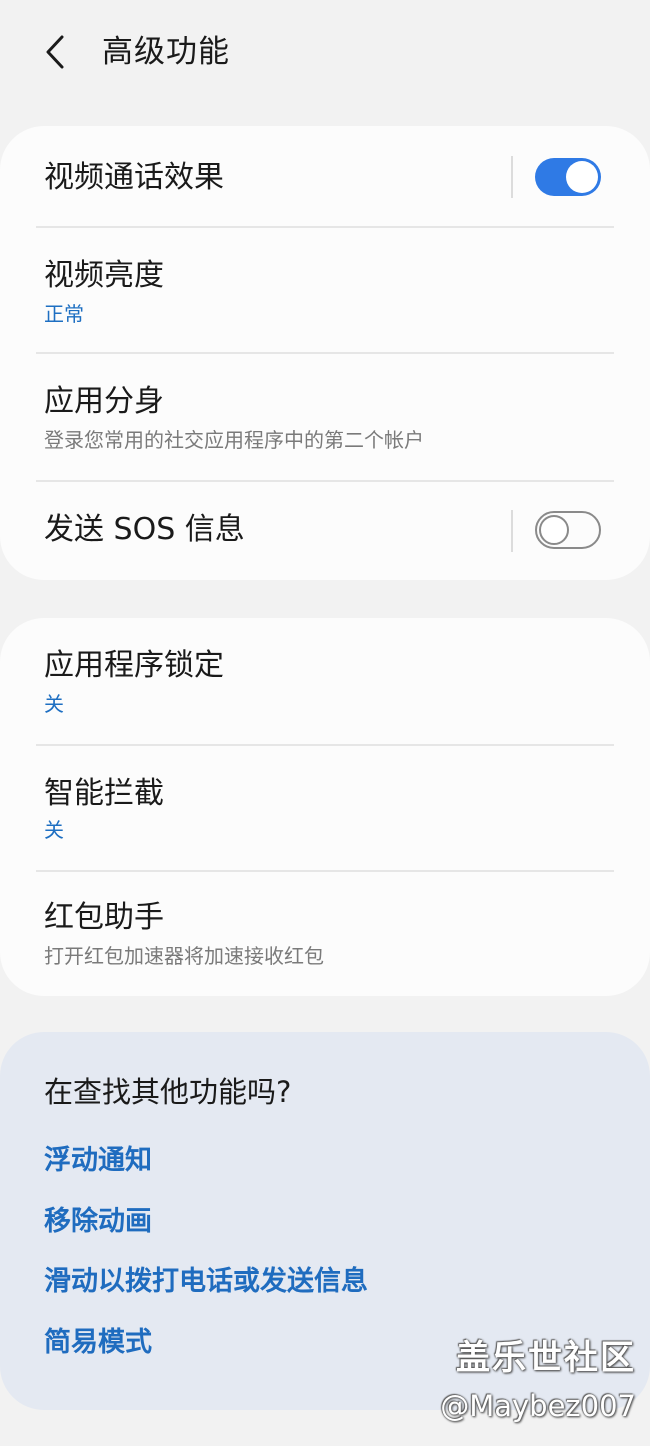 This screenshot has width=650, height=1446. What do you see at coordinates (144, 529) in the screenshot?
I see `send-sos-label: 发送 SOS 信息` at bounding box center [144, 529].